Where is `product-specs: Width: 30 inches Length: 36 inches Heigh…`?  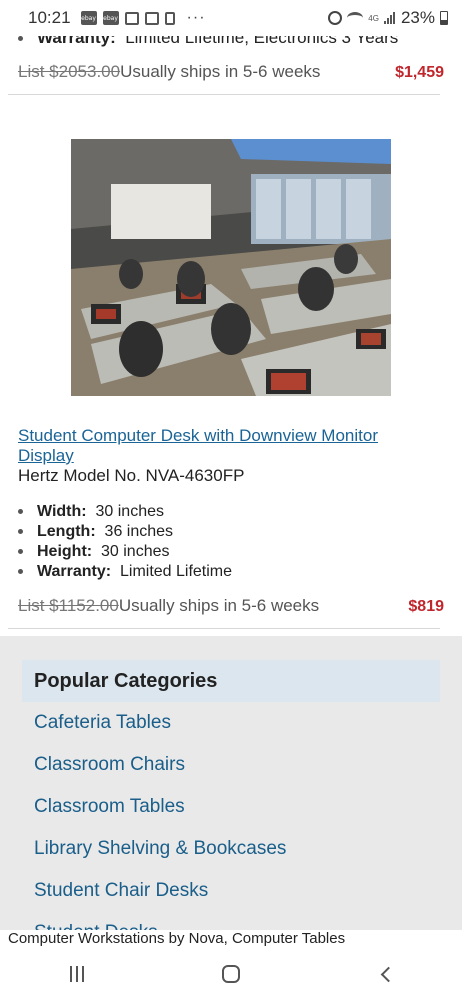 product-specs: Width: 30 inches Length: 36 inches Heigh… is located at coordinates (125, 542).